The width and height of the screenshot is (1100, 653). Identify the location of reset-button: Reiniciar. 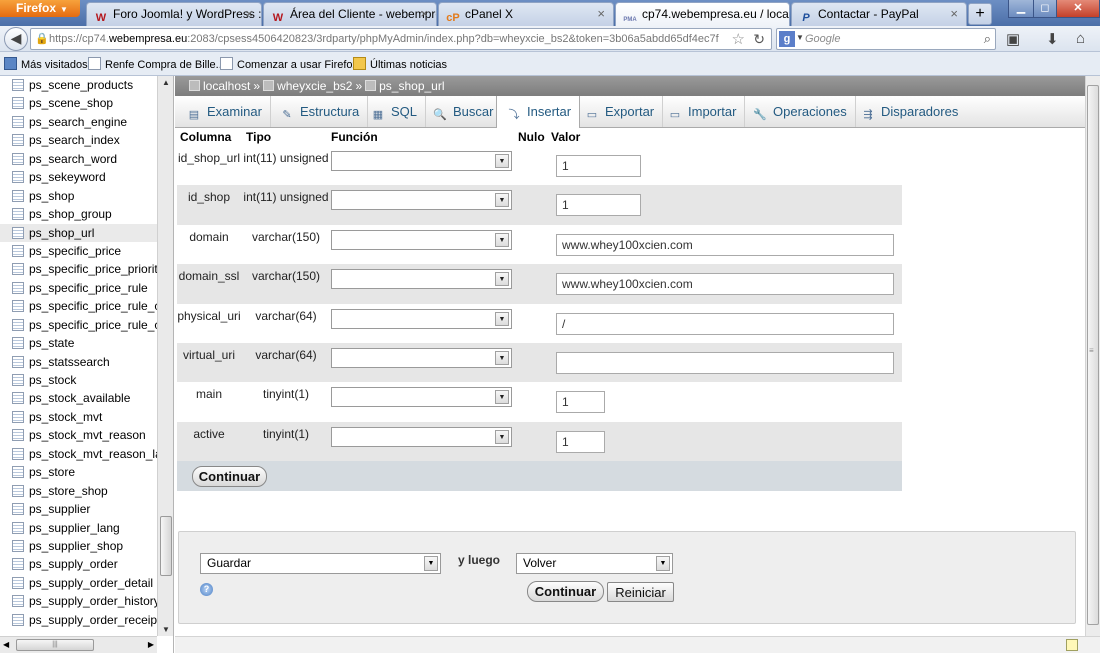
(640, 592).